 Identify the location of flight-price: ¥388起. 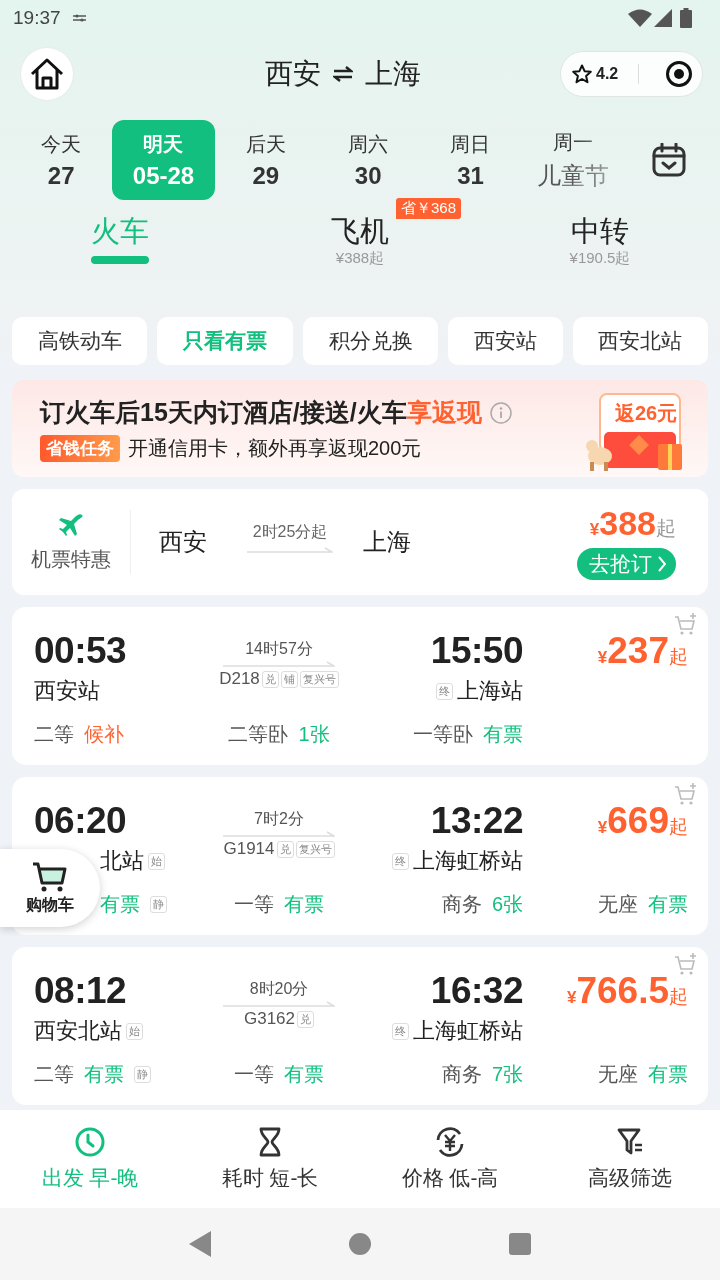
(632, 523).